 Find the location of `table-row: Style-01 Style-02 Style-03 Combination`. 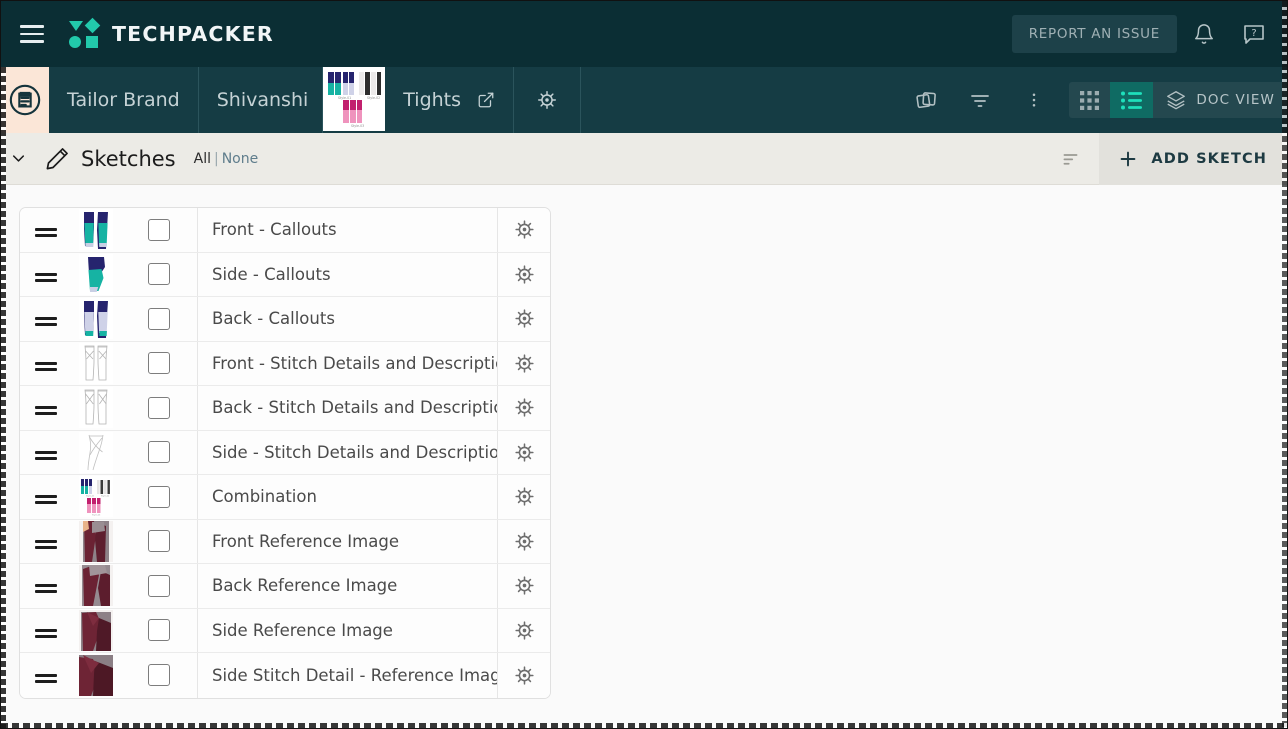

table-row: Style-01 Style-02 Style-03 Combination is located at coordinates (285, 497).